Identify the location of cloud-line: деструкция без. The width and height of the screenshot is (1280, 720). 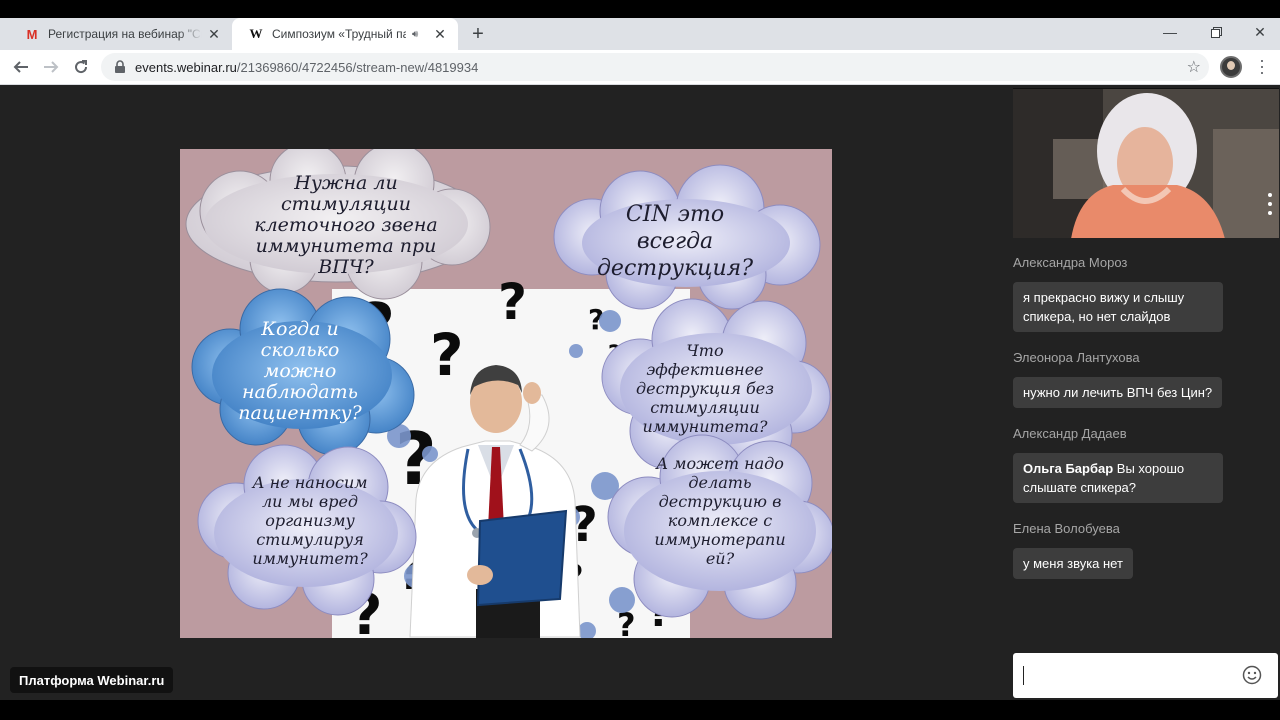
(705, 388).